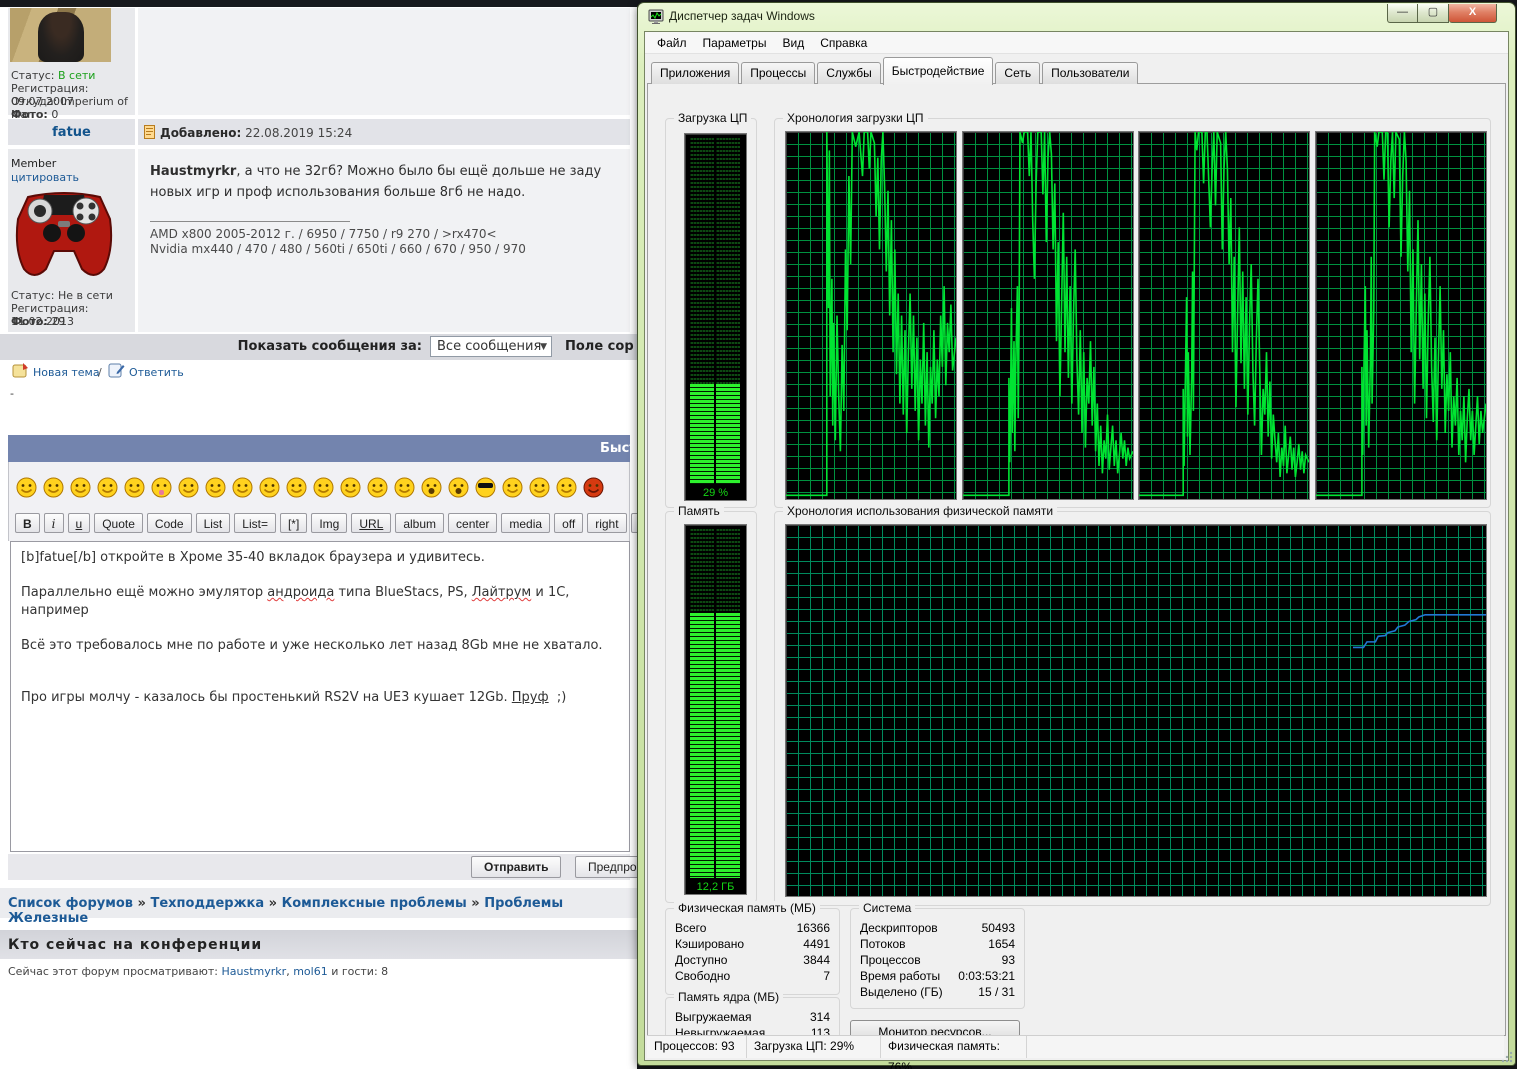 The width and height of the screenshot is (1517, 1069). Describe the element at coordinates (526, 523) in the screenshot. I see `bbcode-media-button: media` at that location.